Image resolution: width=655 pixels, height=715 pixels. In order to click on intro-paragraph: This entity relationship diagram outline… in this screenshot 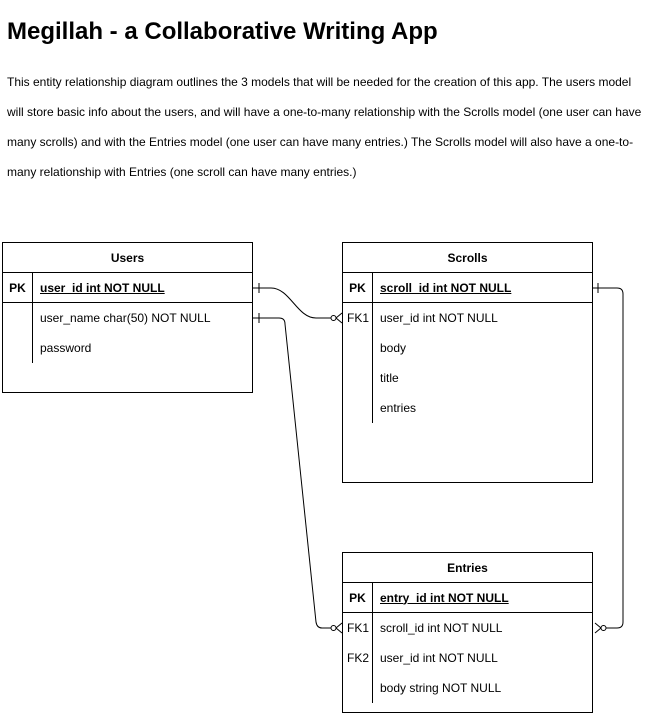, I will do `click(324, 127)`.